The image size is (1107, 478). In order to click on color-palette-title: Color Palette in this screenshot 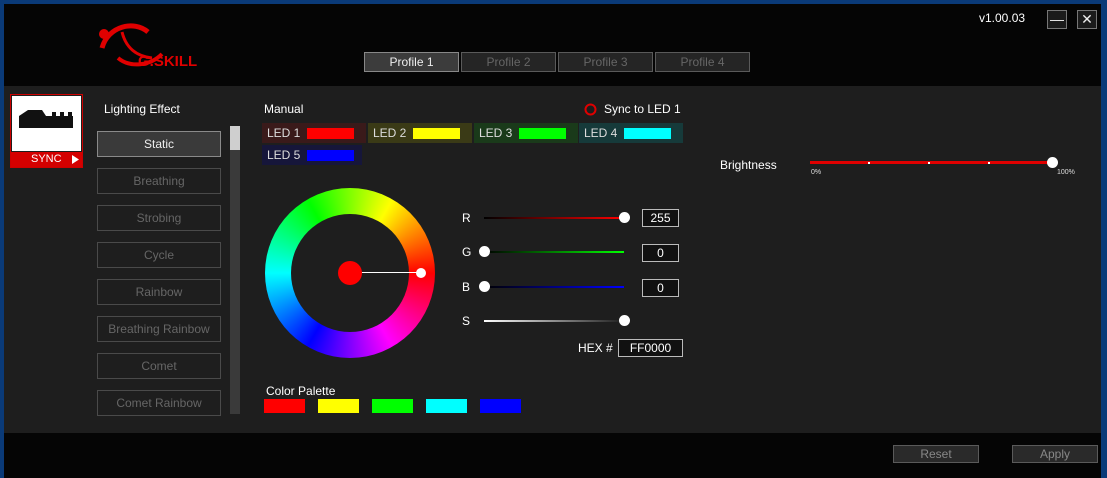, I will do `click(301, 391)`.